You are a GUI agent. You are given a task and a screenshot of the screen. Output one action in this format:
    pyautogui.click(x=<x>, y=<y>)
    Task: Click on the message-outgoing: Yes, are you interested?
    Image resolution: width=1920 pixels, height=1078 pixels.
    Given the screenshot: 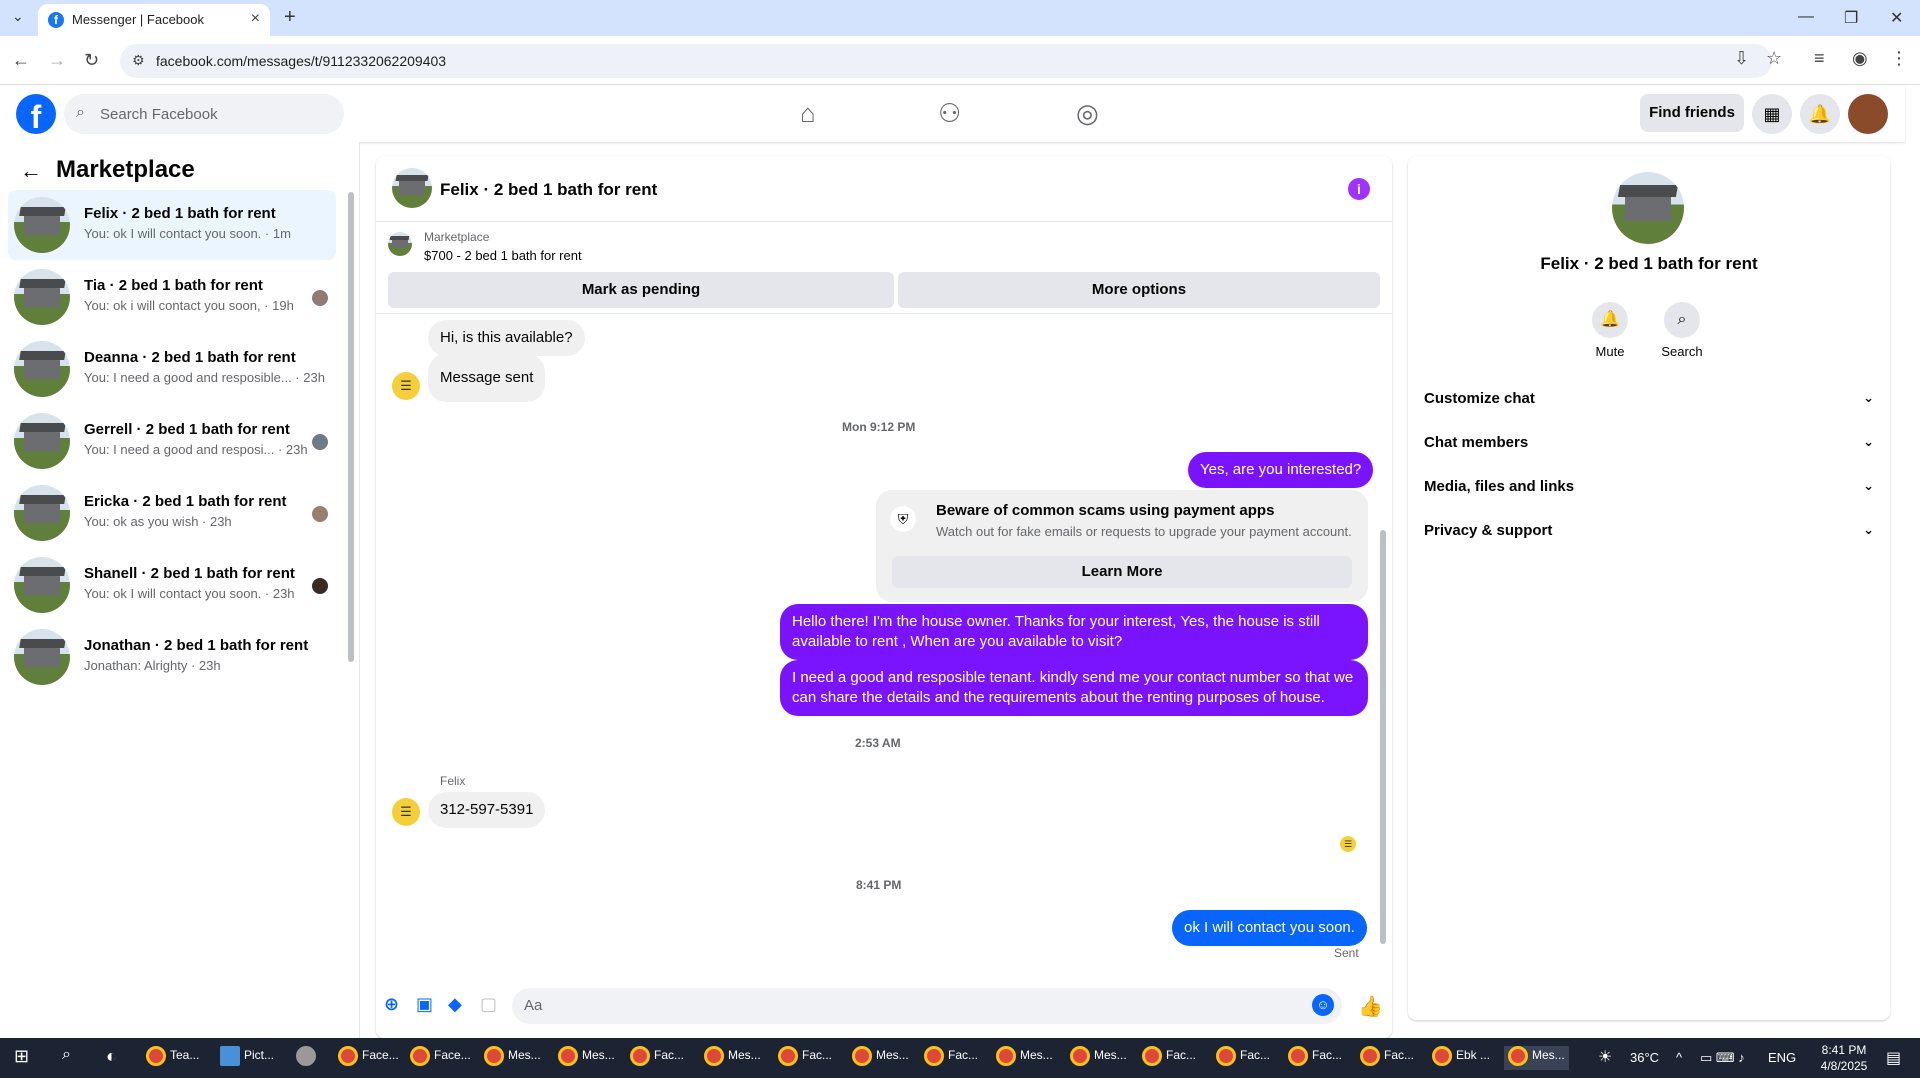 What is the action you would take?
    pyautogui.click(x=1281, y=470)
    